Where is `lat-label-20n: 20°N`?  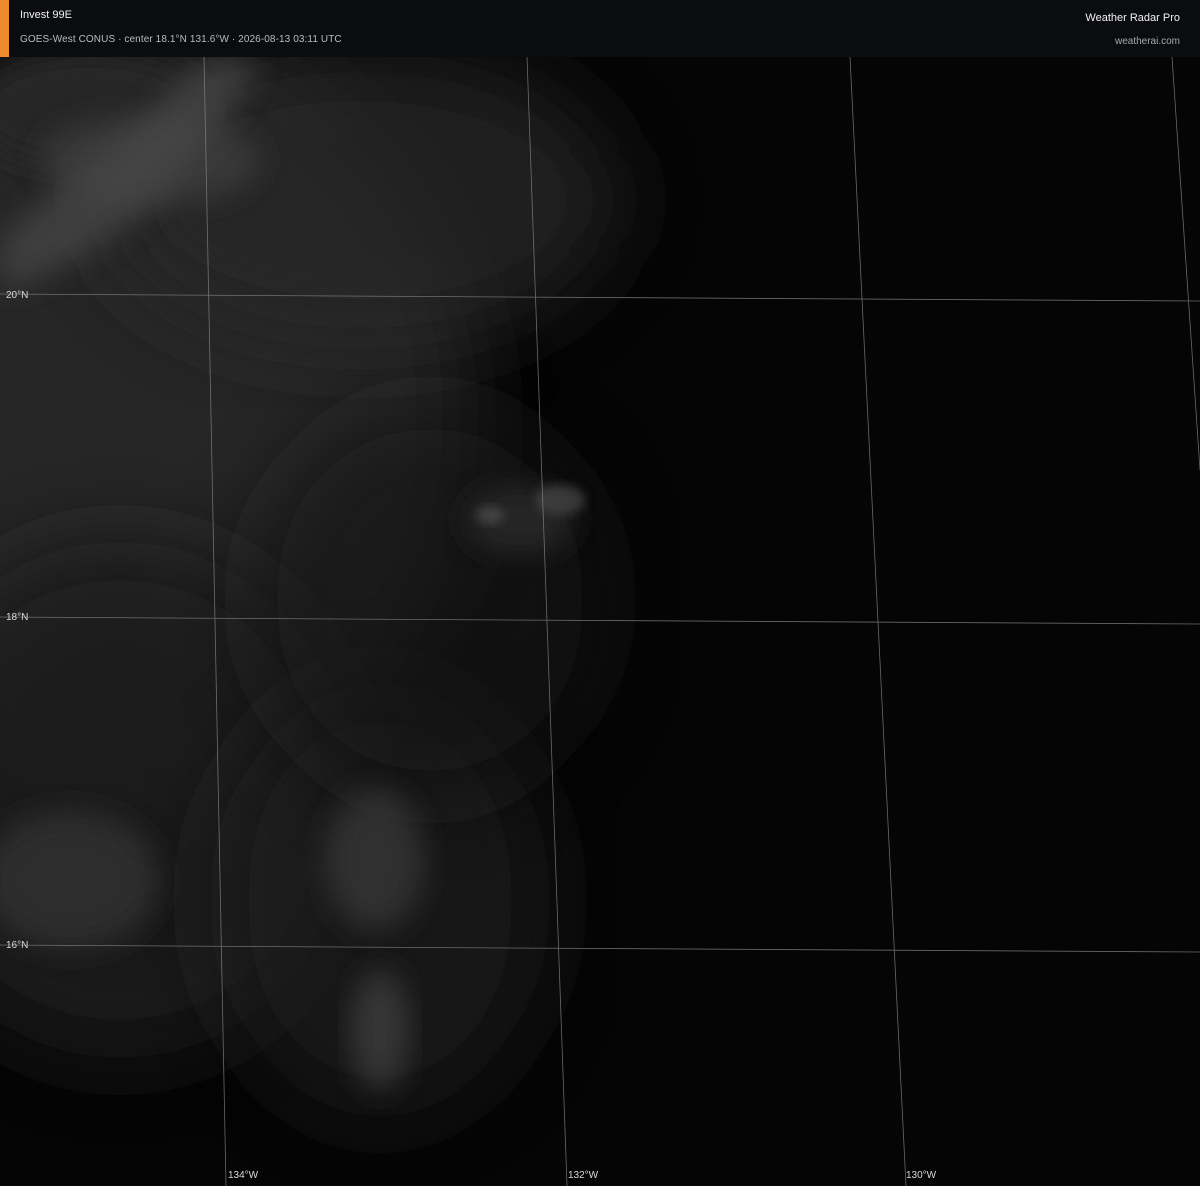 lat-label-20n: 20°N is located at coordinates (17, 295).